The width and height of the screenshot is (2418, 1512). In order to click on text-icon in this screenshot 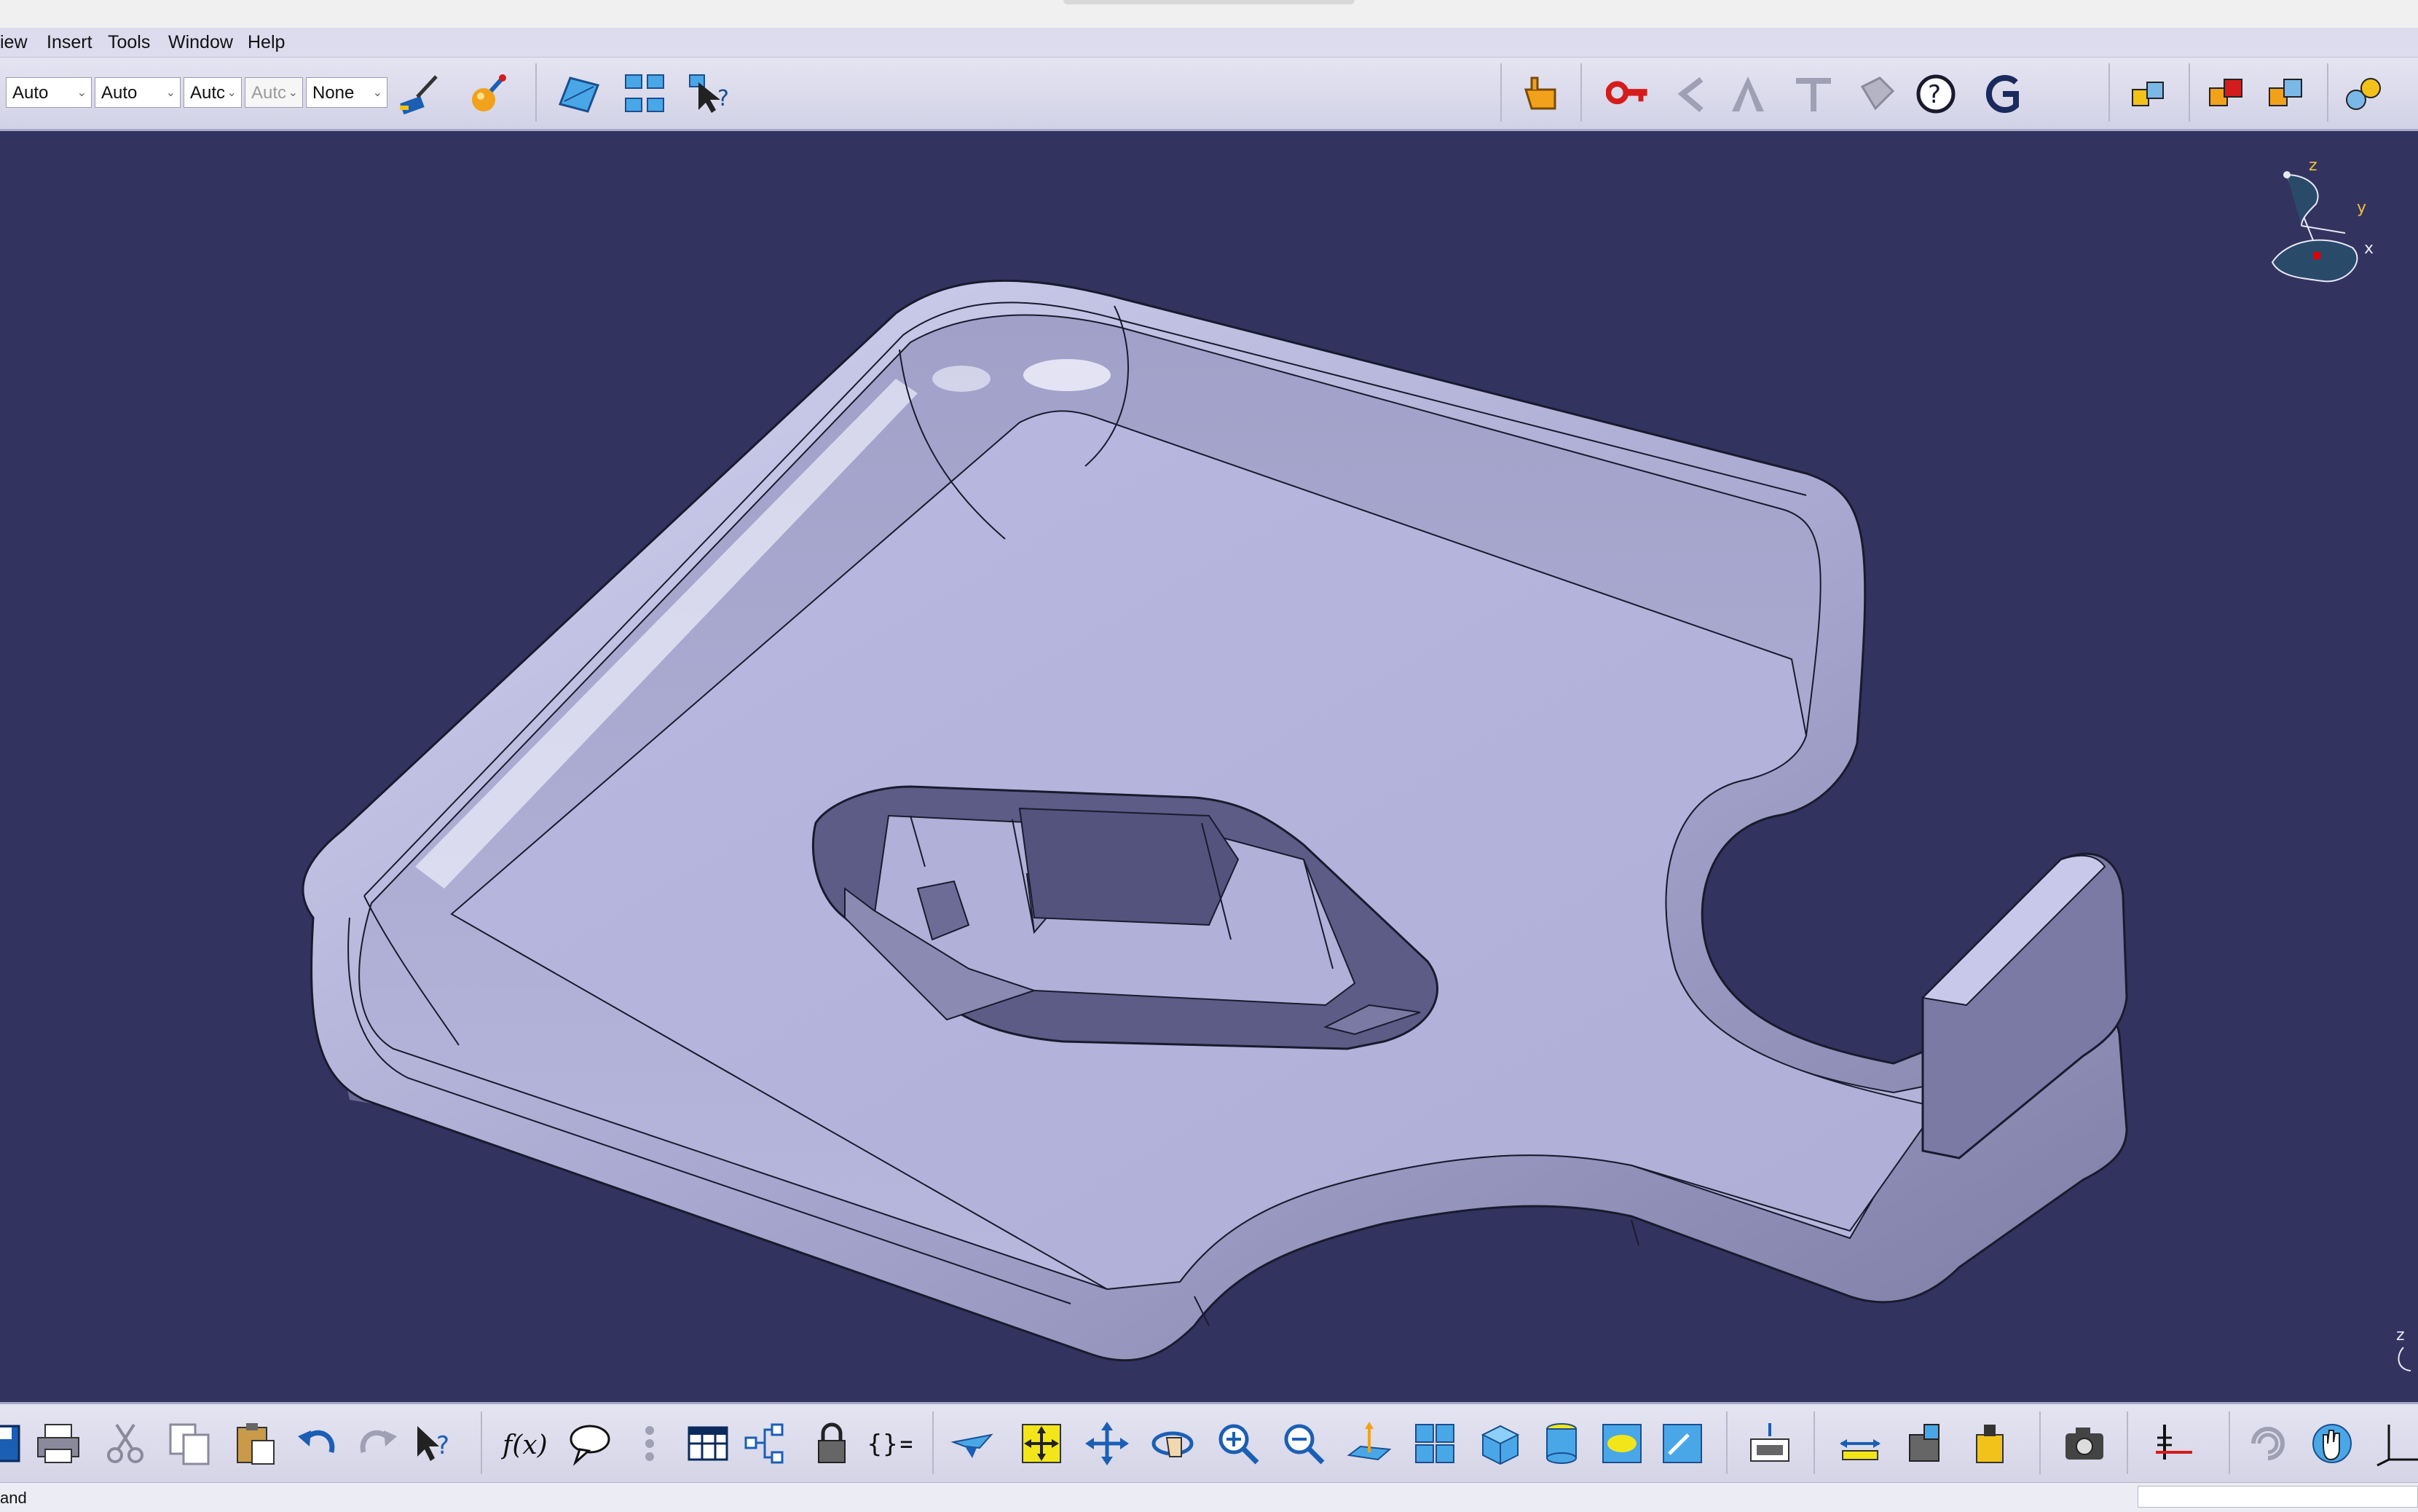, I will do `click(1813, 94)`.